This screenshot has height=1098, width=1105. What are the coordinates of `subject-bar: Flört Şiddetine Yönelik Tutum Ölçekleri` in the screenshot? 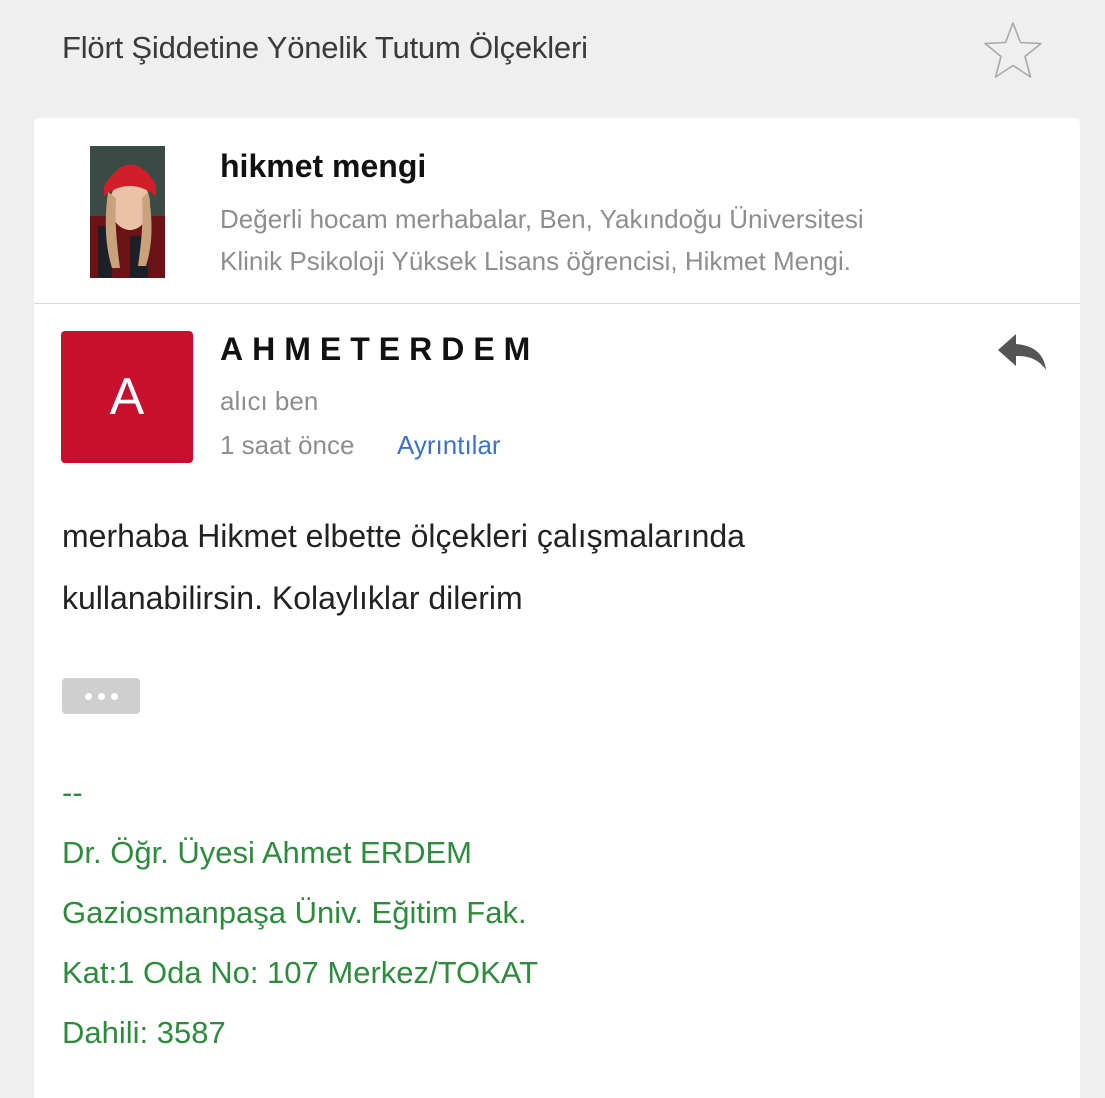 It's located at (552, 59).